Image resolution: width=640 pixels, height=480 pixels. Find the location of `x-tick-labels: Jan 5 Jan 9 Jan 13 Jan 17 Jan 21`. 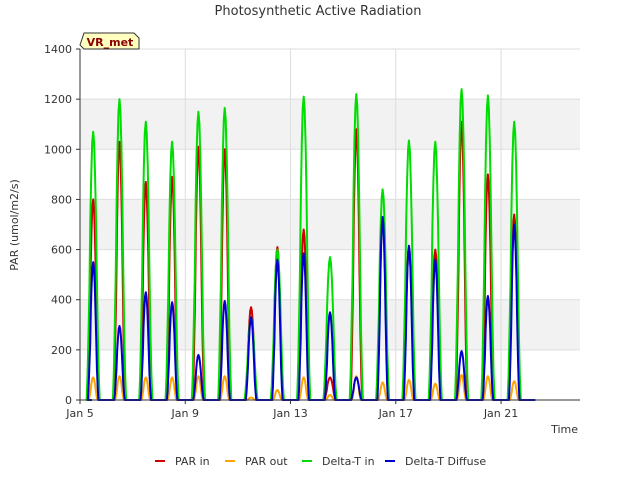

x-tick-labels: Jan 5 Jan 9 Jan 13 Jan 17 Jan 21 is located at coordinates (291, 410).